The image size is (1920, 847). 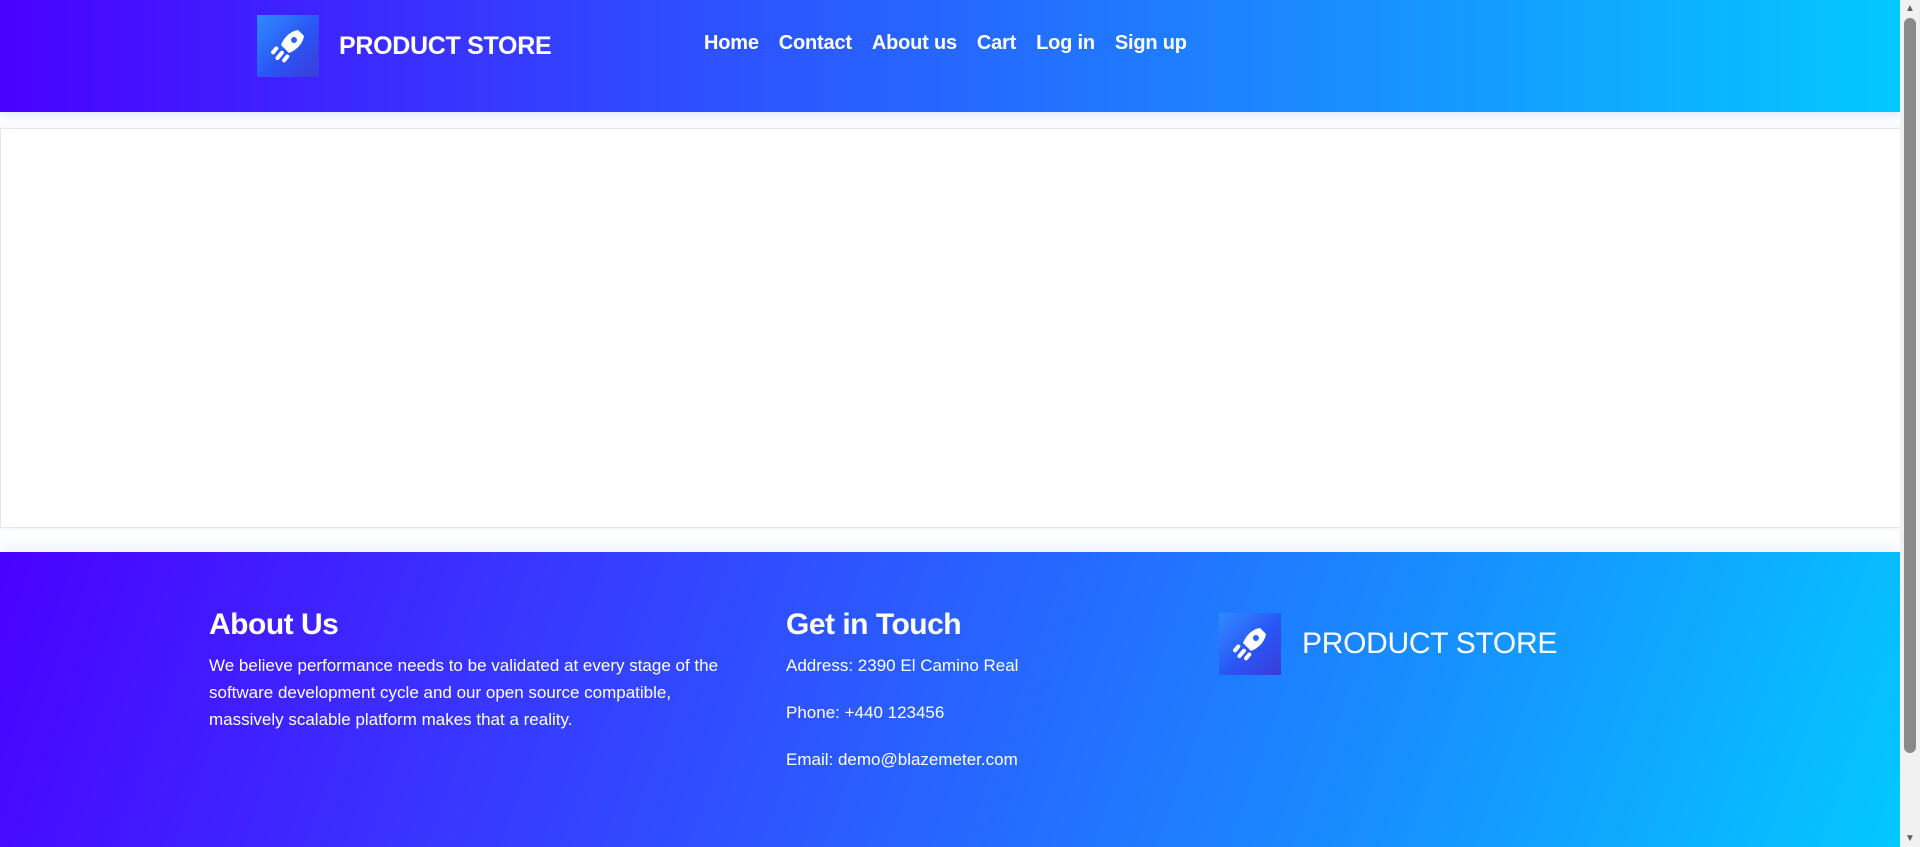 What do you see at coordinates (1910, 838) in the screenshot?
I see `scroll-down-arrow-icon: ▼` at bounding box center [1910, 838].